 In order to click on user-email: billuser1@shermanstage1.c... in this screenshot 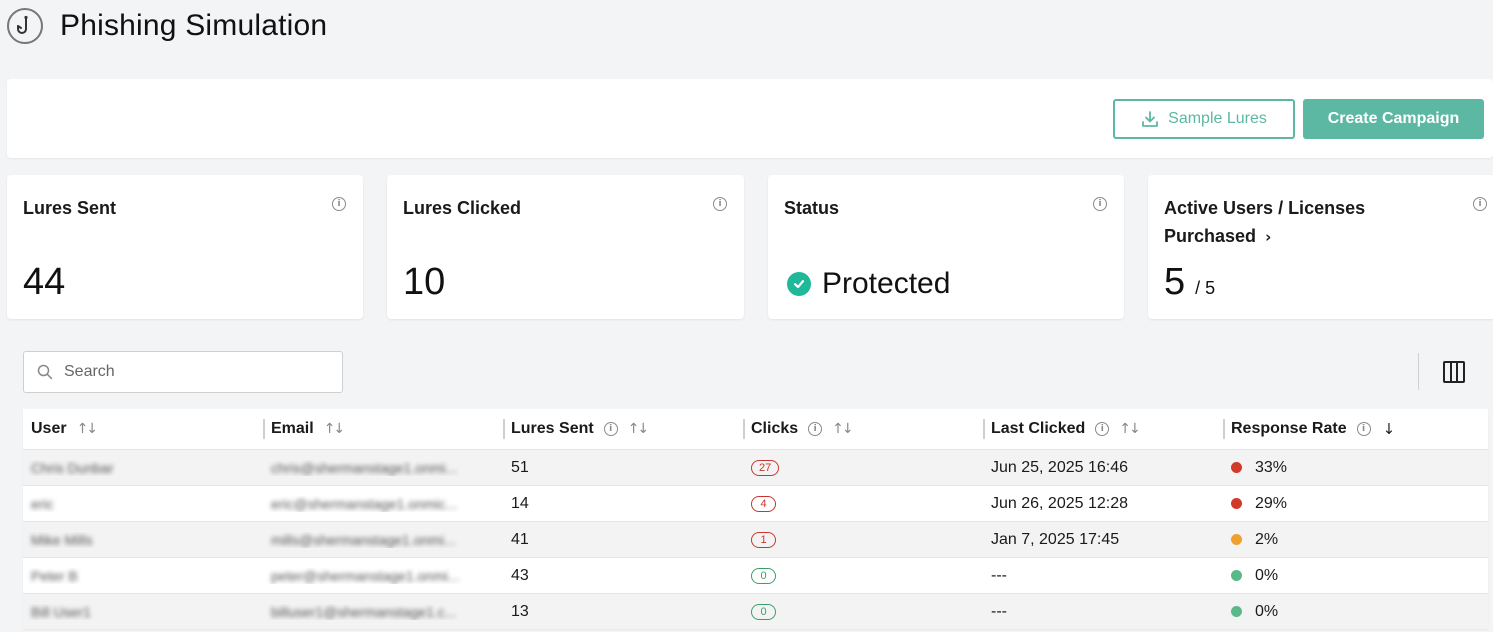, I will do `click(364, 611)`.